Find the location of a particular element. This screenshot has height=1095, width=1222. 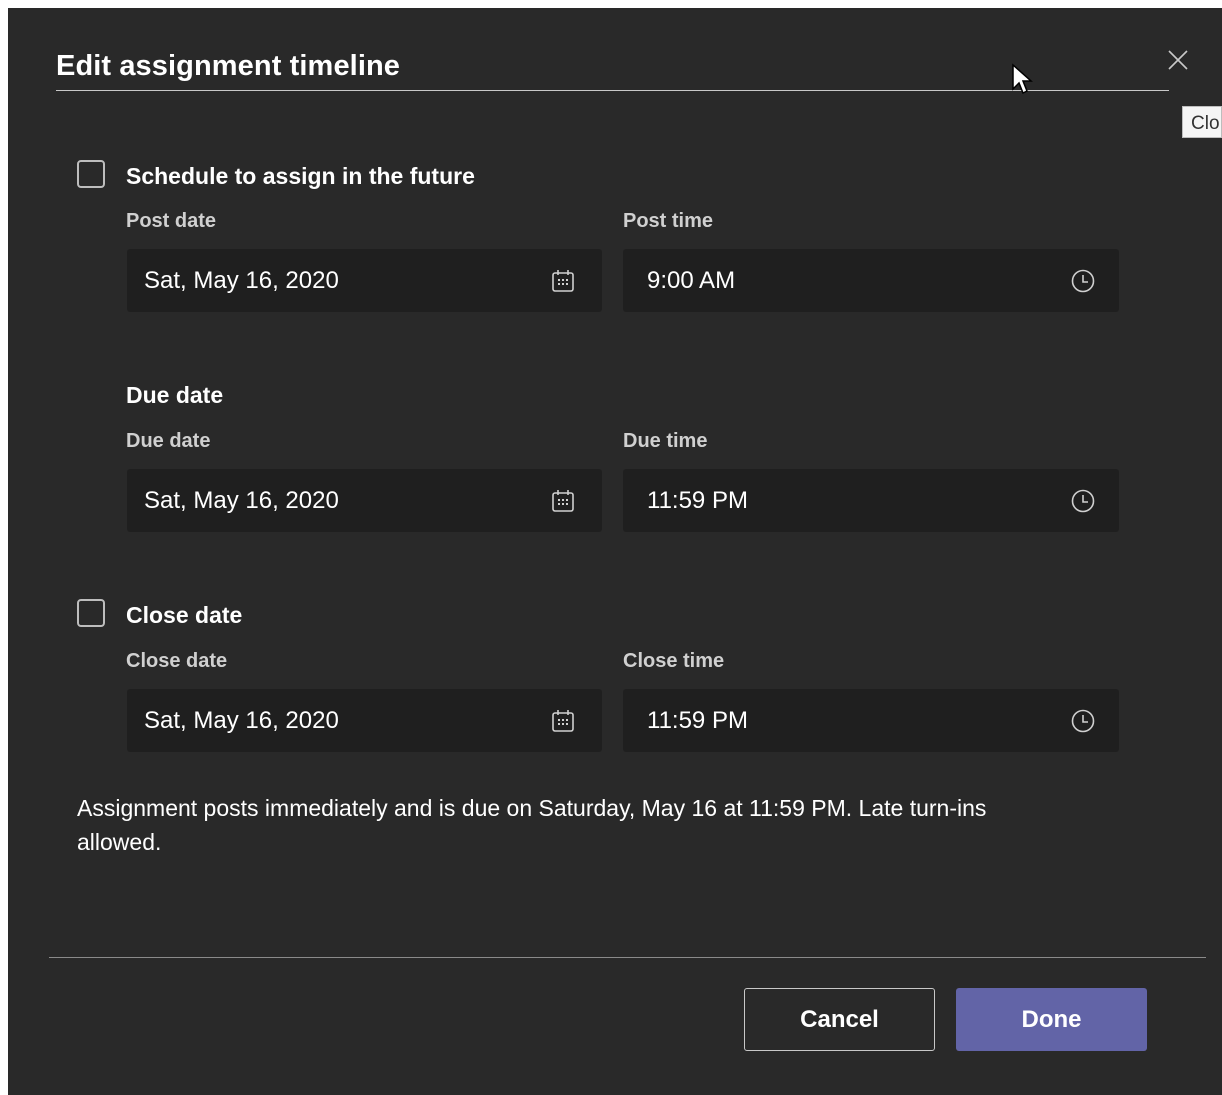

due-time-label: Due time is located at coordinates (665, 441).